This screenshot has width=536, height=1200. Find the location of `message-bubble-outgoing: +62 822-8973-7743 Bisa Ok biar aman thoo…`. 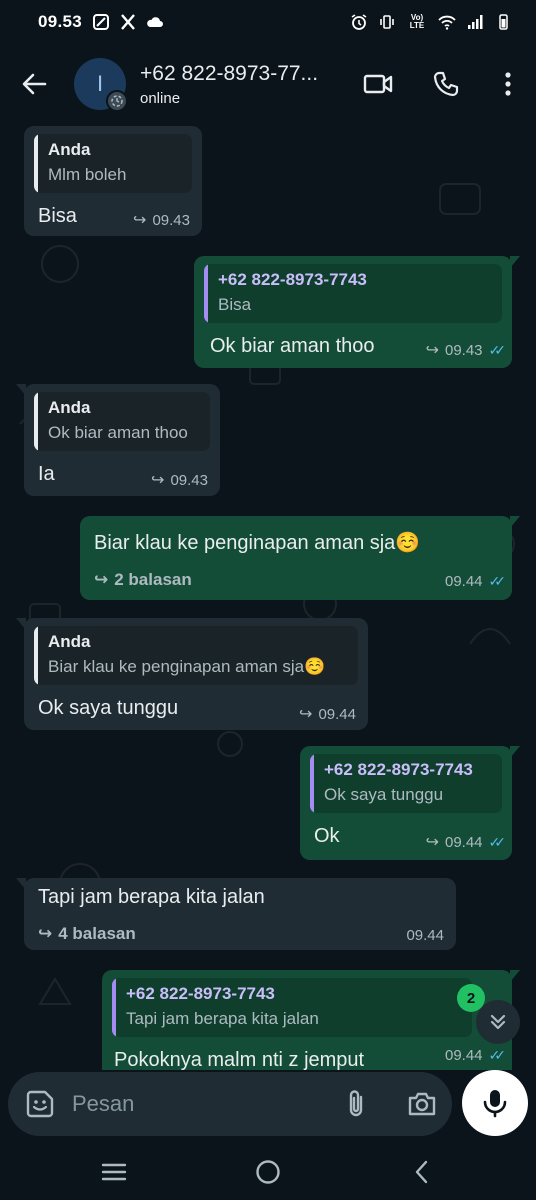

message-bubble-outgoing: +62 822-8973-7743 Bisa Ok biar aman thoo… is located at coordinates (357, 312).